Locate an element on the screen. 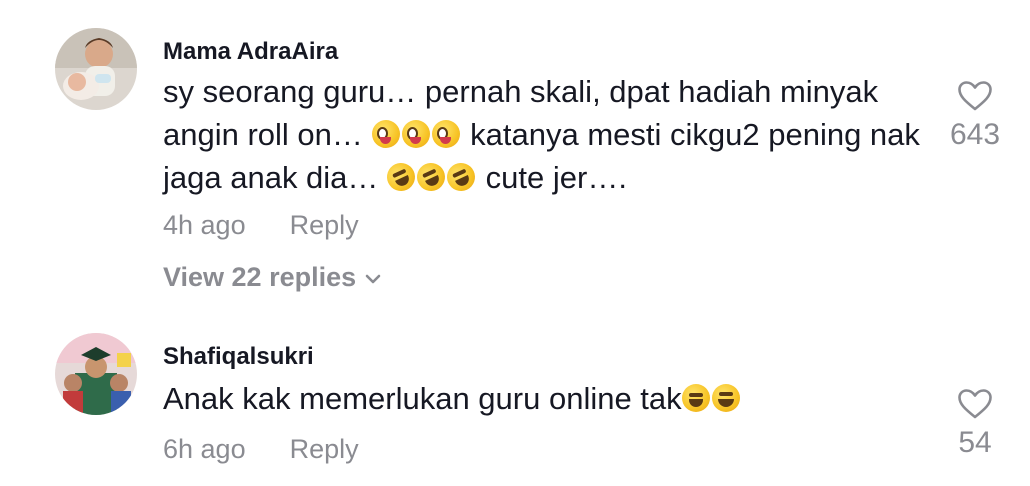  comment-timestamp: 6h ago is located at coordinates (204, 449).